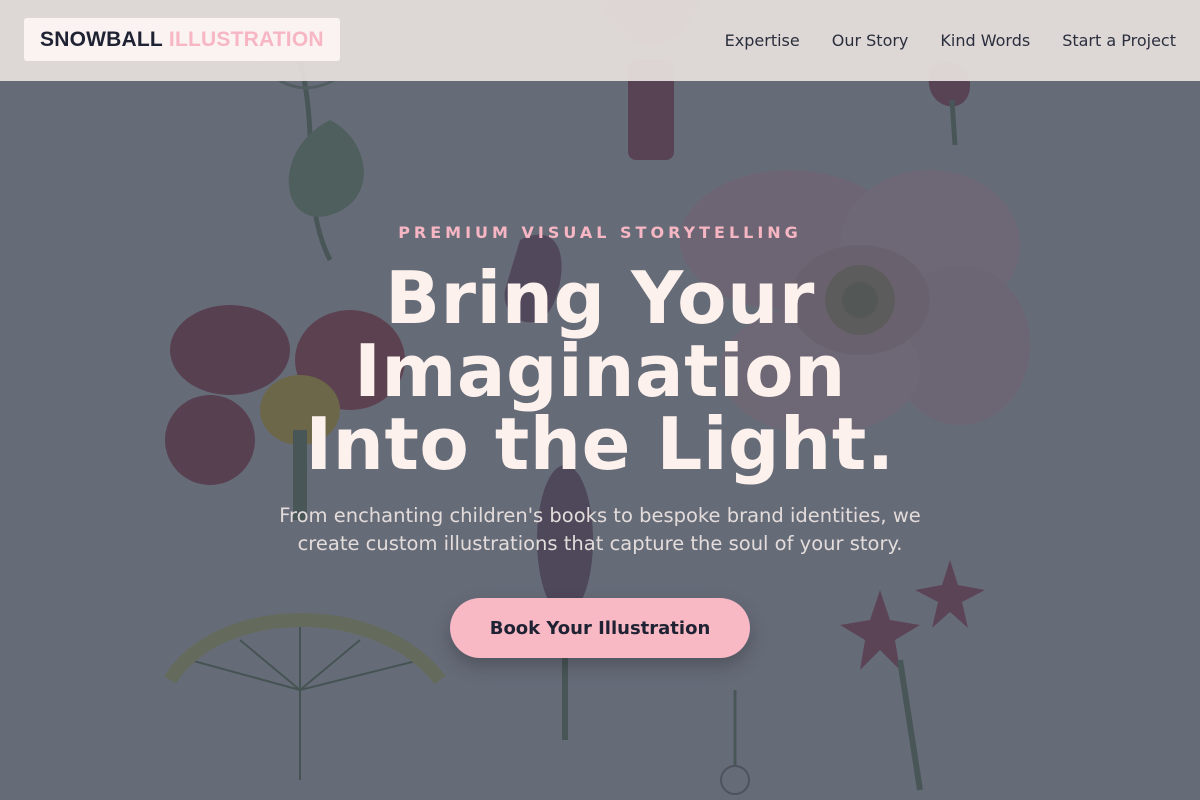  I want to click on brand-name-accent: ILLUSTRATION, so click(246, 39).